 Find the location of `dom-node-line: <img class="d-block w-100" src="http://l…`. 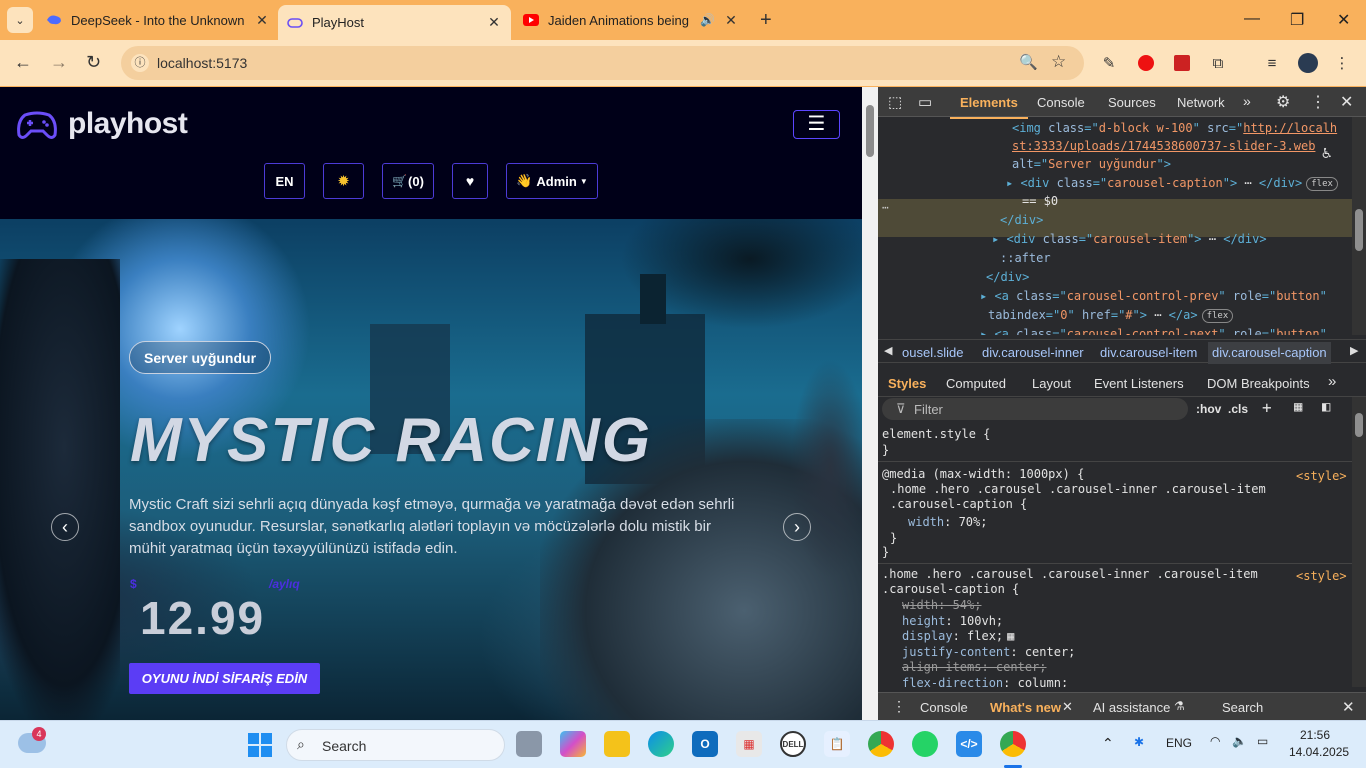

dom-node-line: <img class="d-block w-100" src="http://l… is located at coordinates (1174, 128).